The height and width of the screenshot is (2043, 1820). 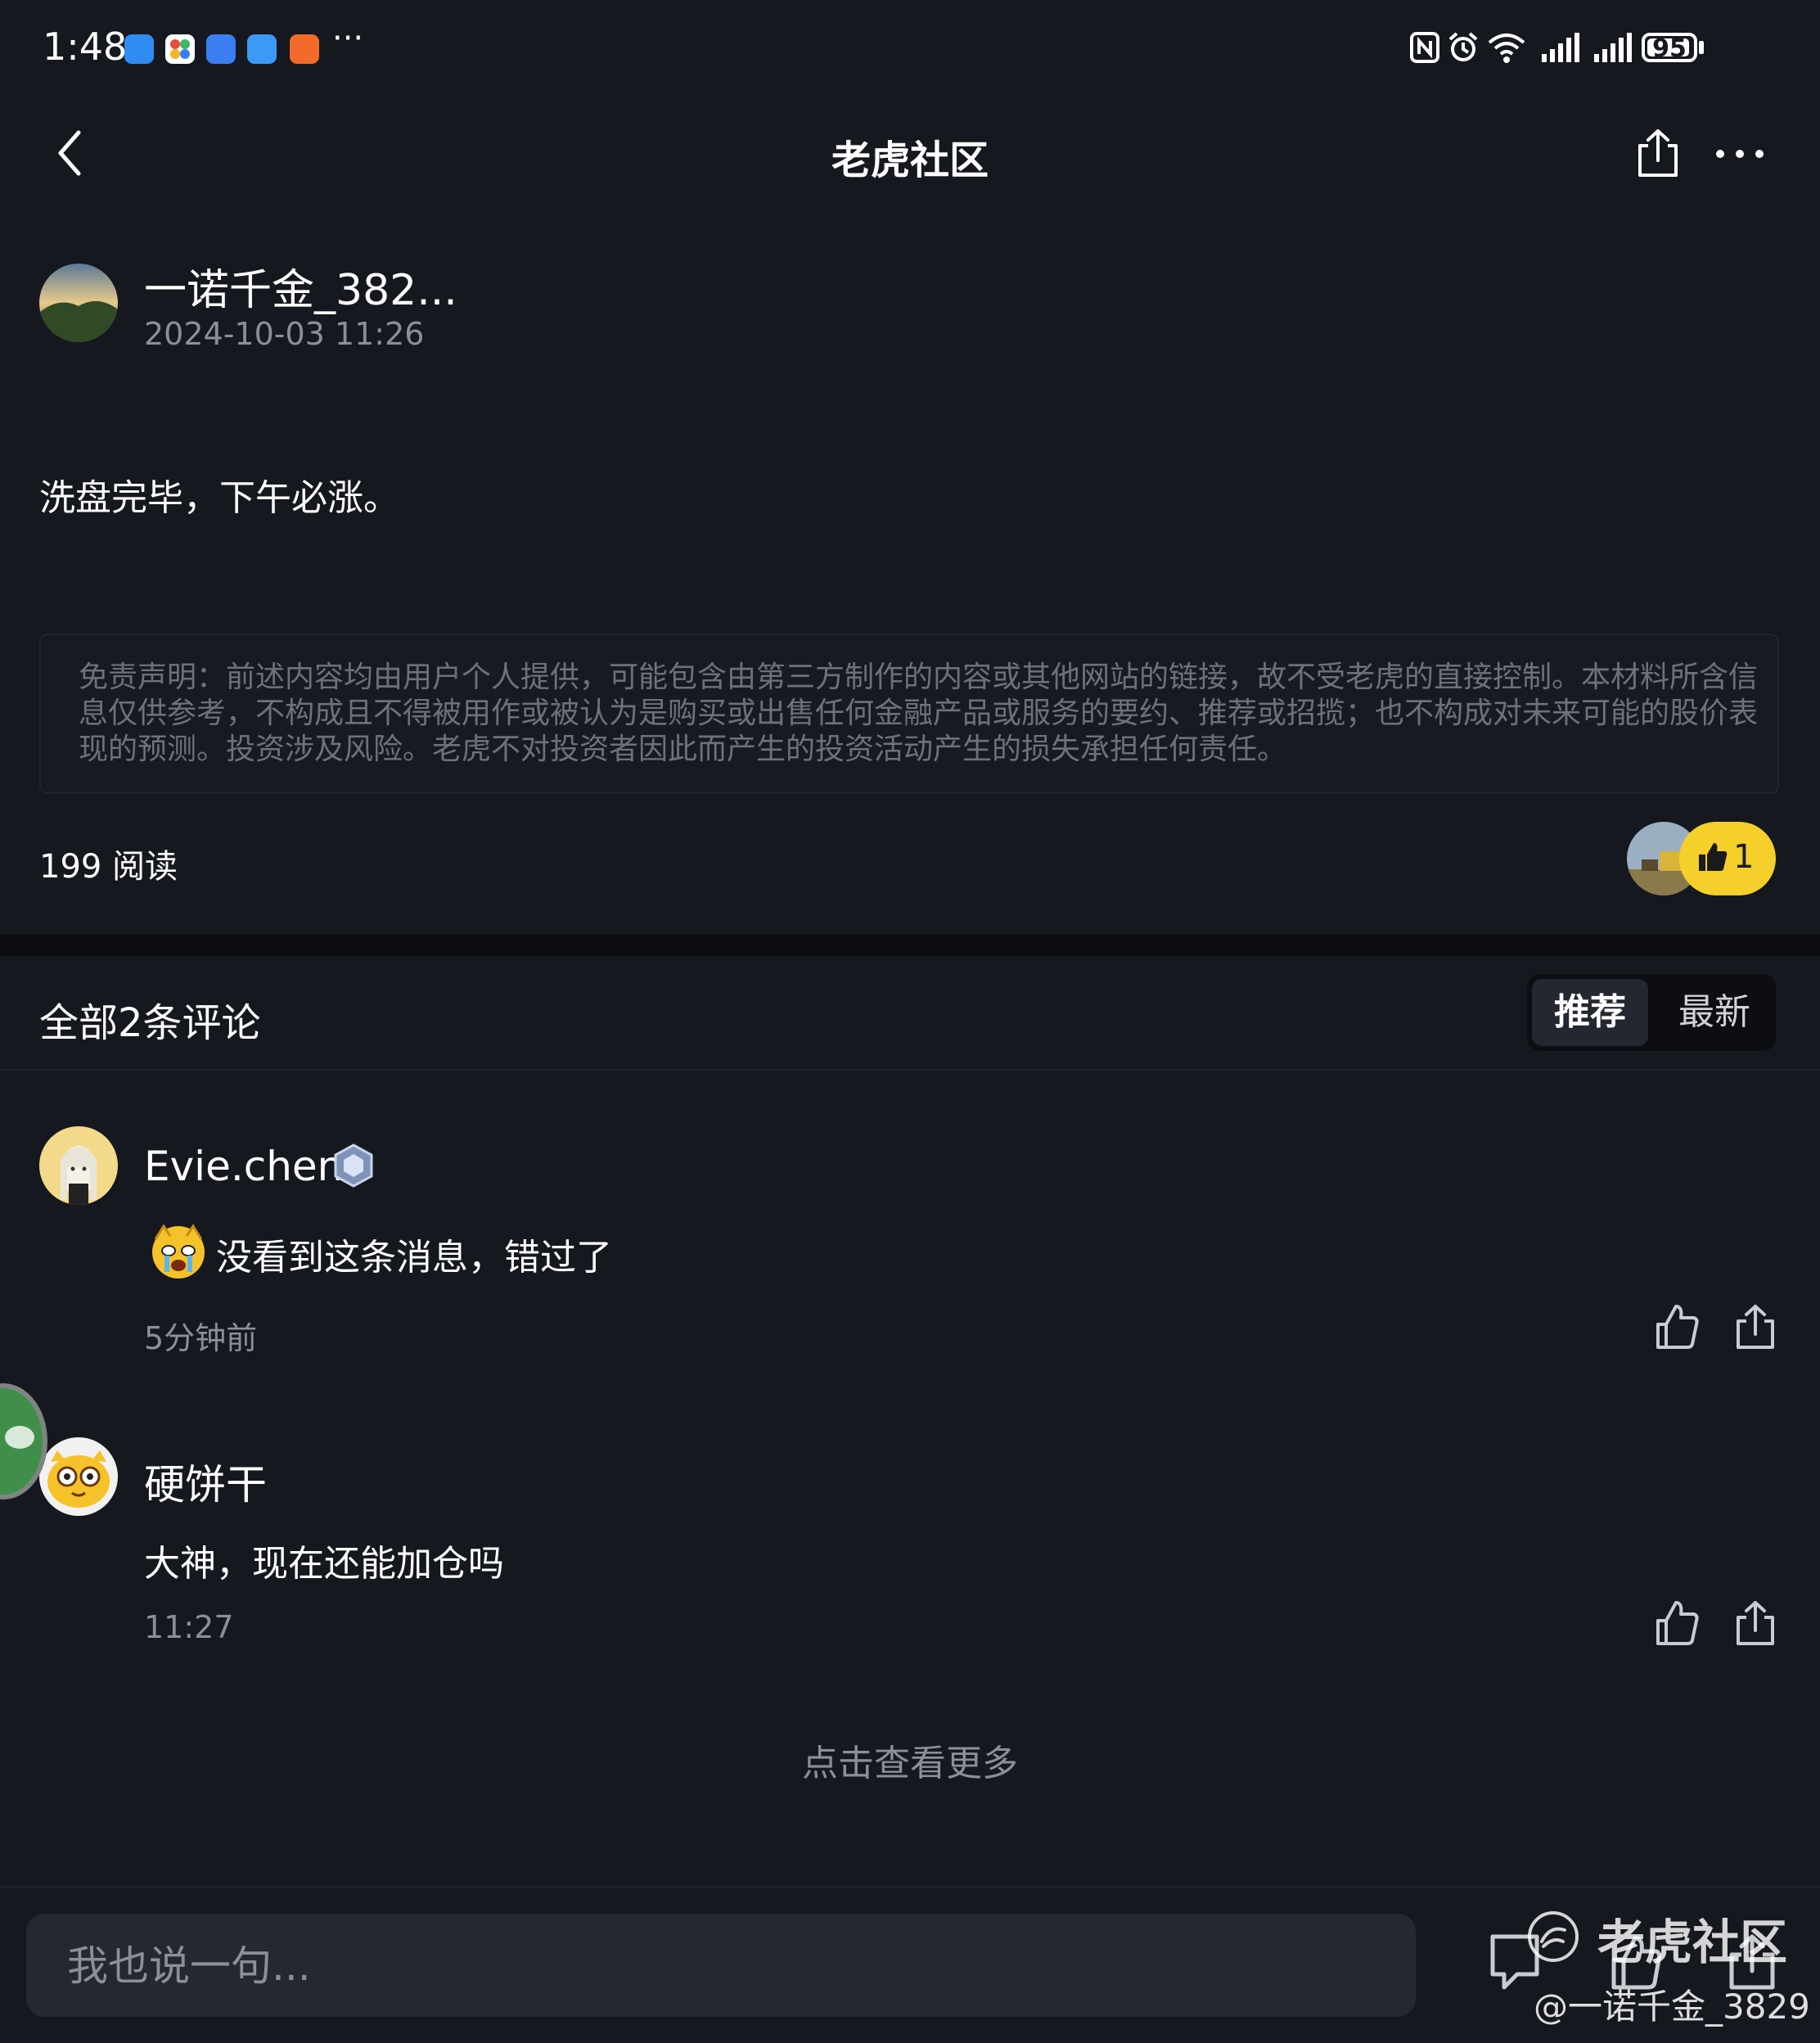 I want to click on tab-latest: 最新, so click(x=1715, y=1012).